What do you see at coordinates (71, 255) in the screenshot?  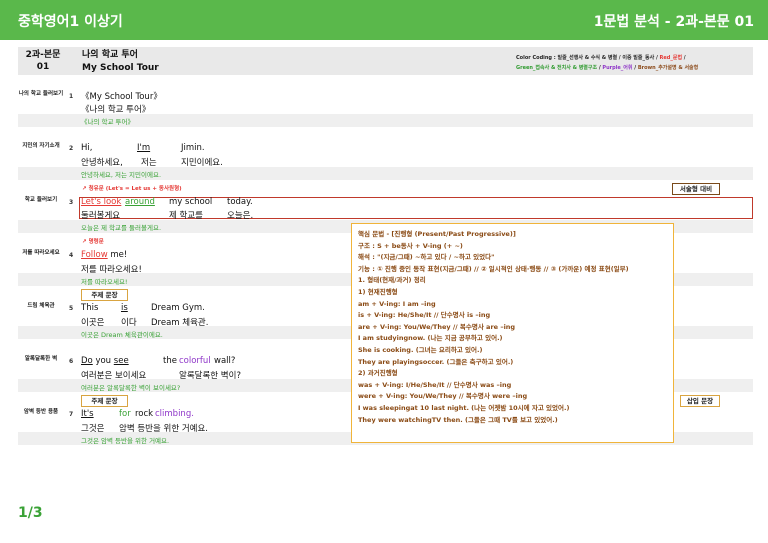 I see `sentence-number: 4` at bounding box center [71, 255].